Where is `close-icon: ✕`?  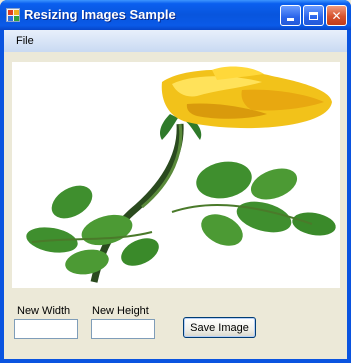 close-icon: ✕ is located at coordinates (336, 15).